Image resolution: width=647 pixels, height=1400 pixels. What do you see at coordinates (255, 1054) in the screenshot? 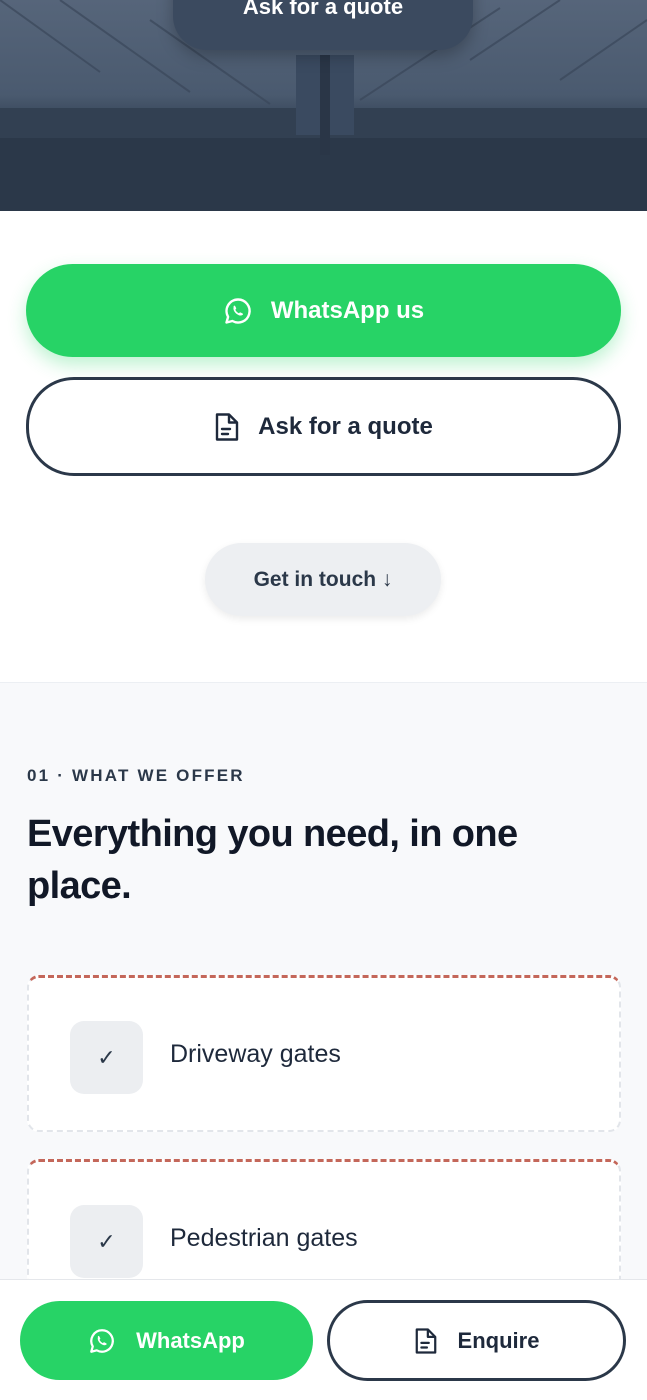
I see `offer-card-label: Driveway gates` at bounding box center [255, 1054].